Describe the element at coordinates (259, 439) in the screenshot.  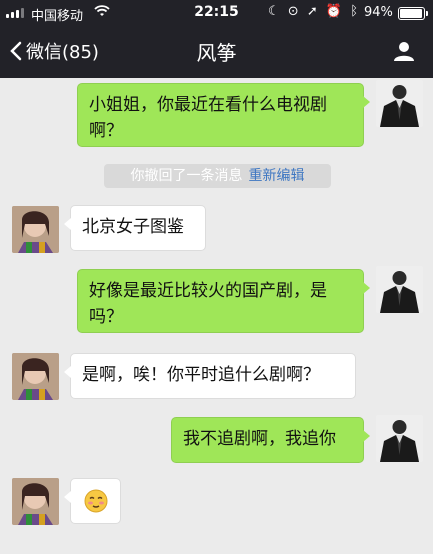
I see `message-text: 我不追剧啊，我追你` at that location.